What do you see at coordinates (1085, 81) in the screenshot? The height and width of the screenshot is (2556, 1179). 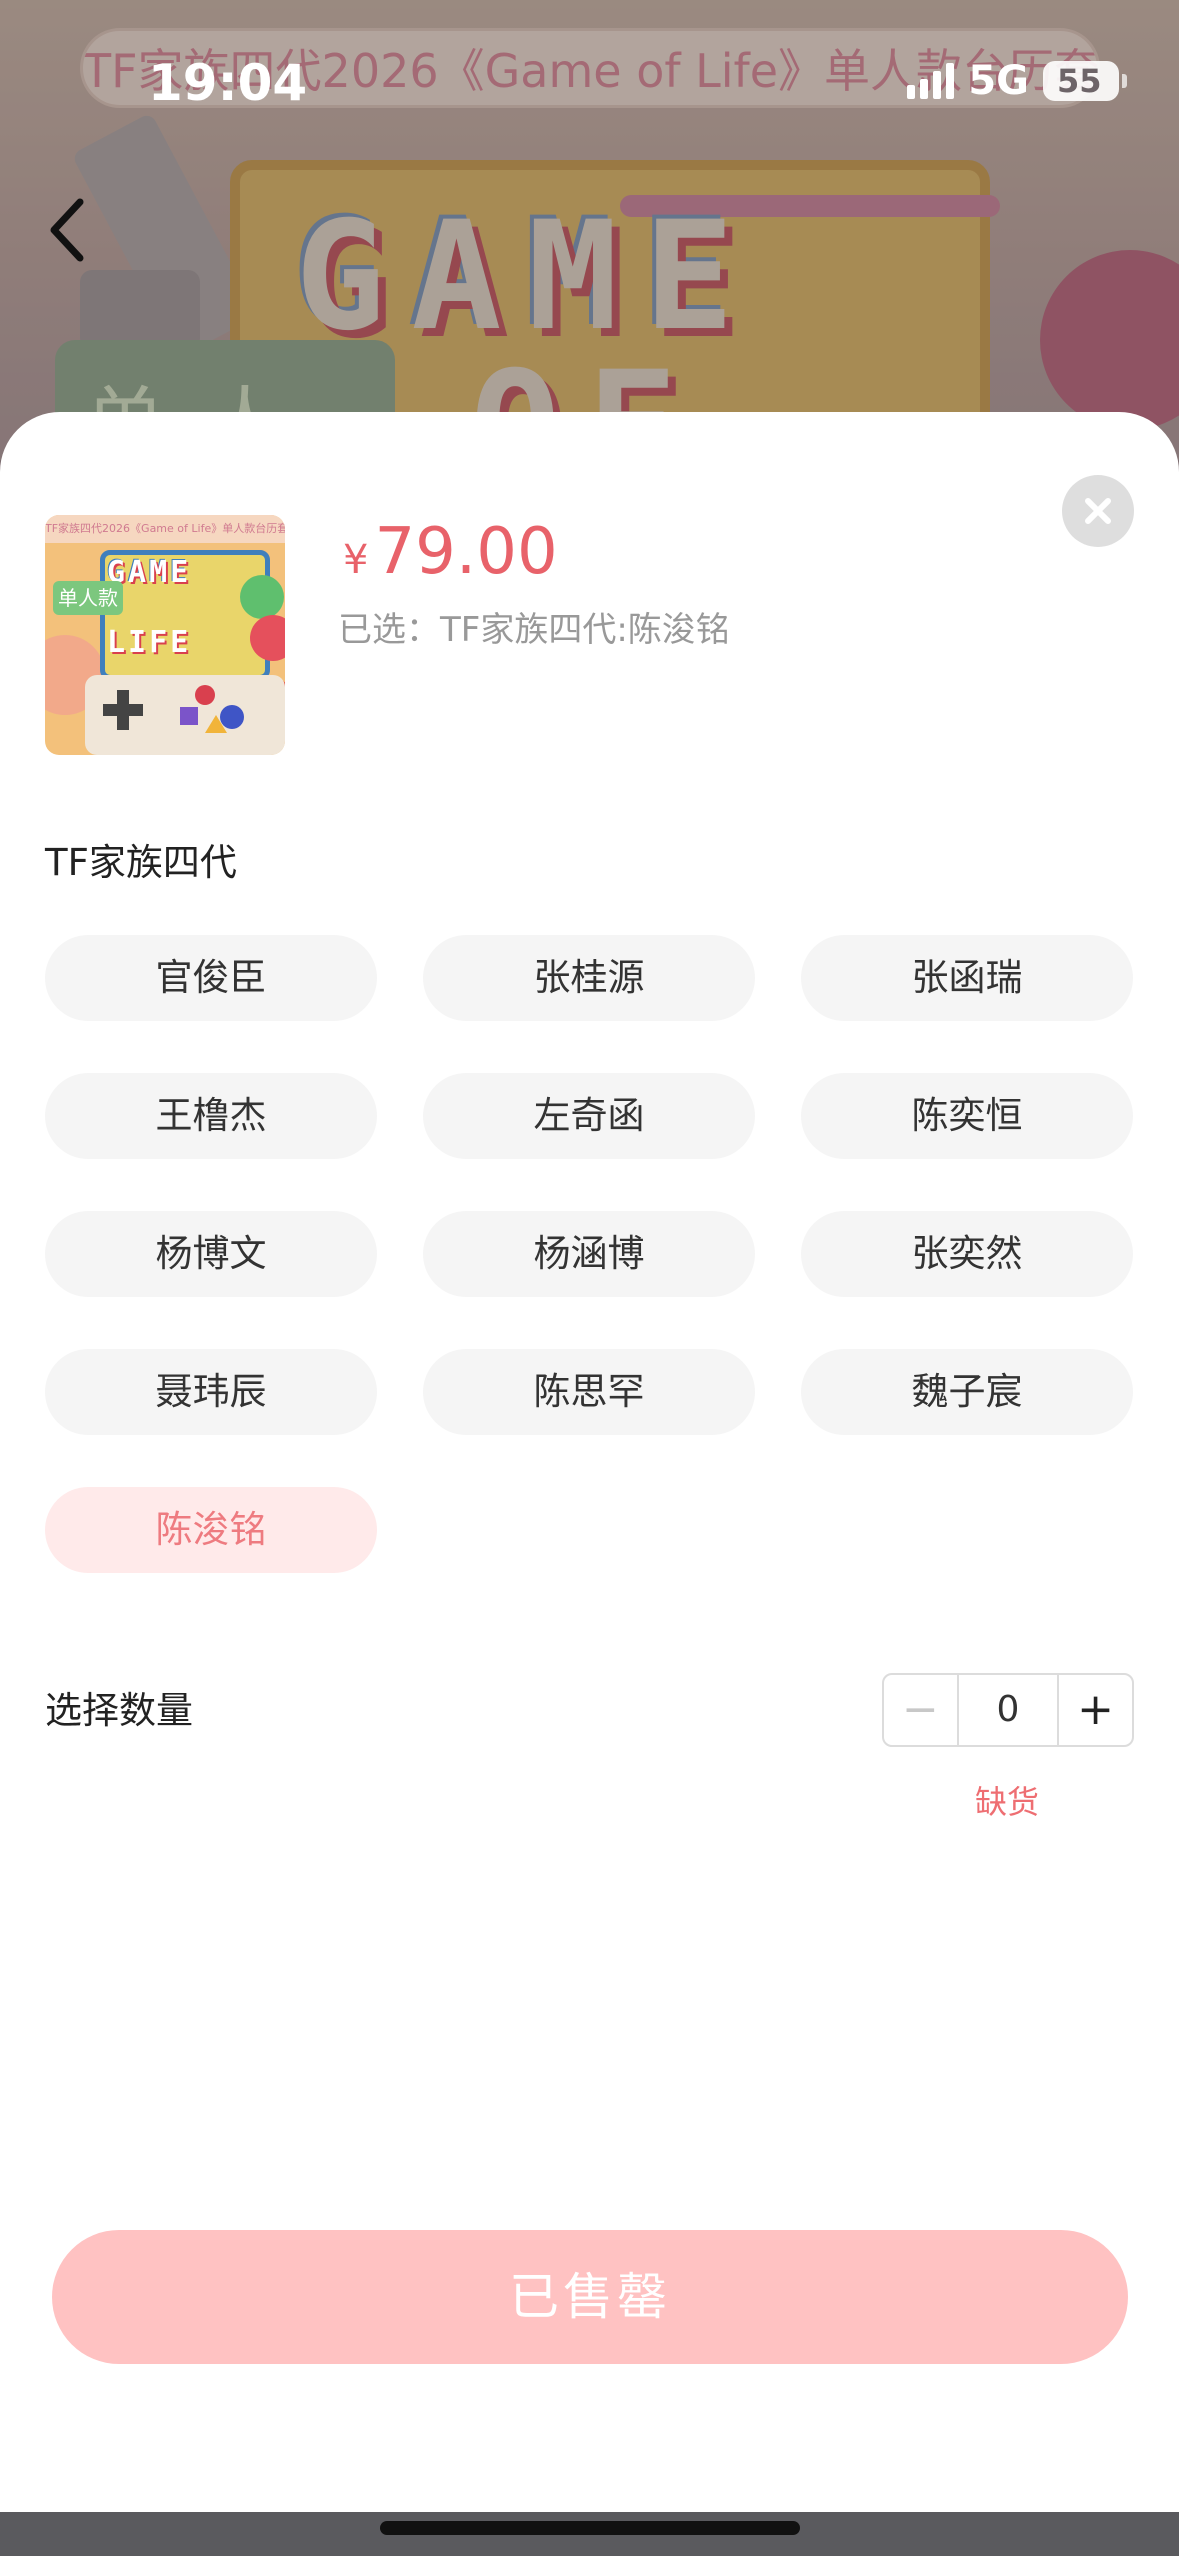 I see `battery-icon: 55` at bounding box center [1085, 81].